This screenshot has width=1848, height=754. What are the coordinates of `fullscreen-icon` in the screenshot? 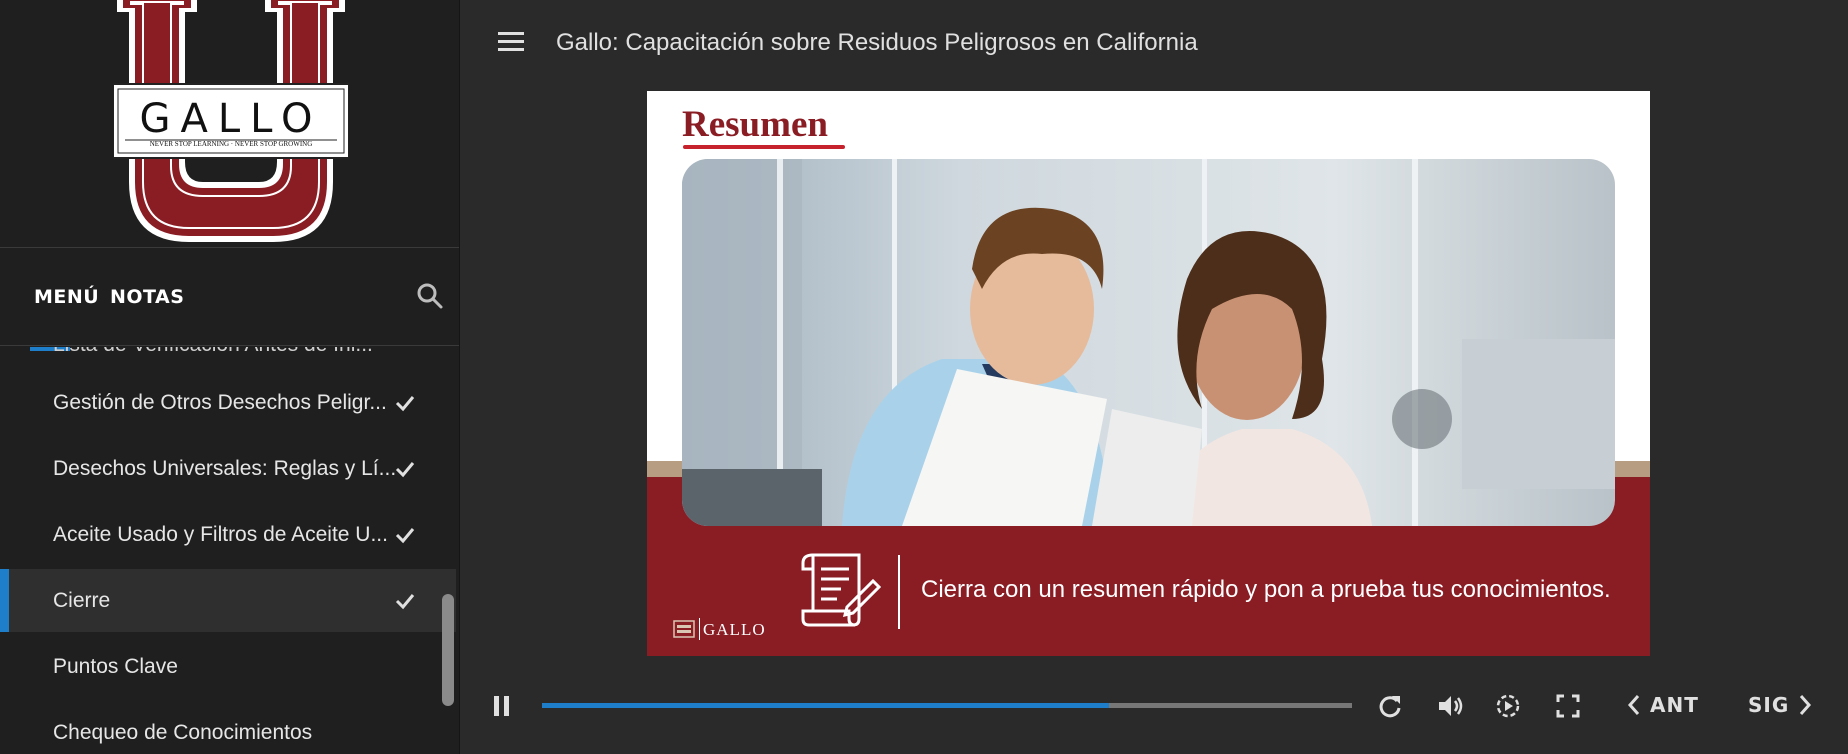 It's located at (1568, 706).